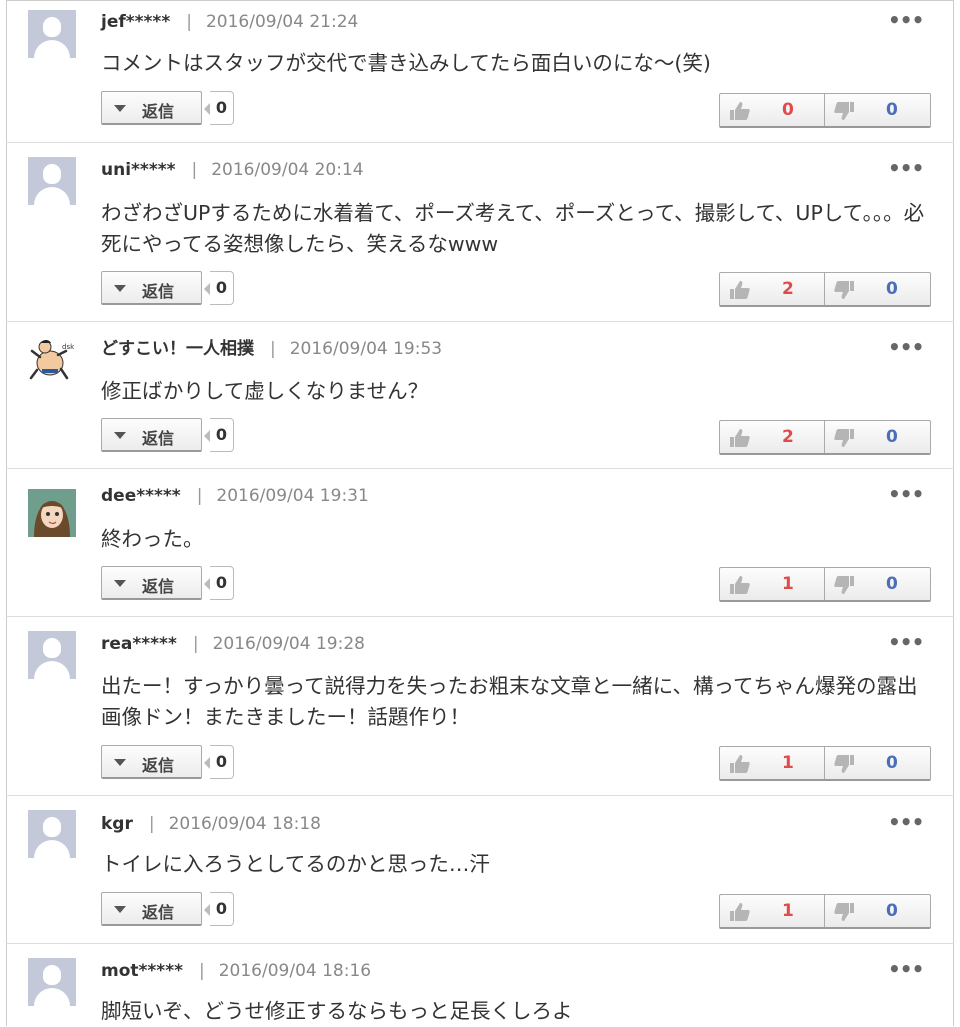  I want to click on comment-date: 2016/09/04 21:24, so click(282, 22).